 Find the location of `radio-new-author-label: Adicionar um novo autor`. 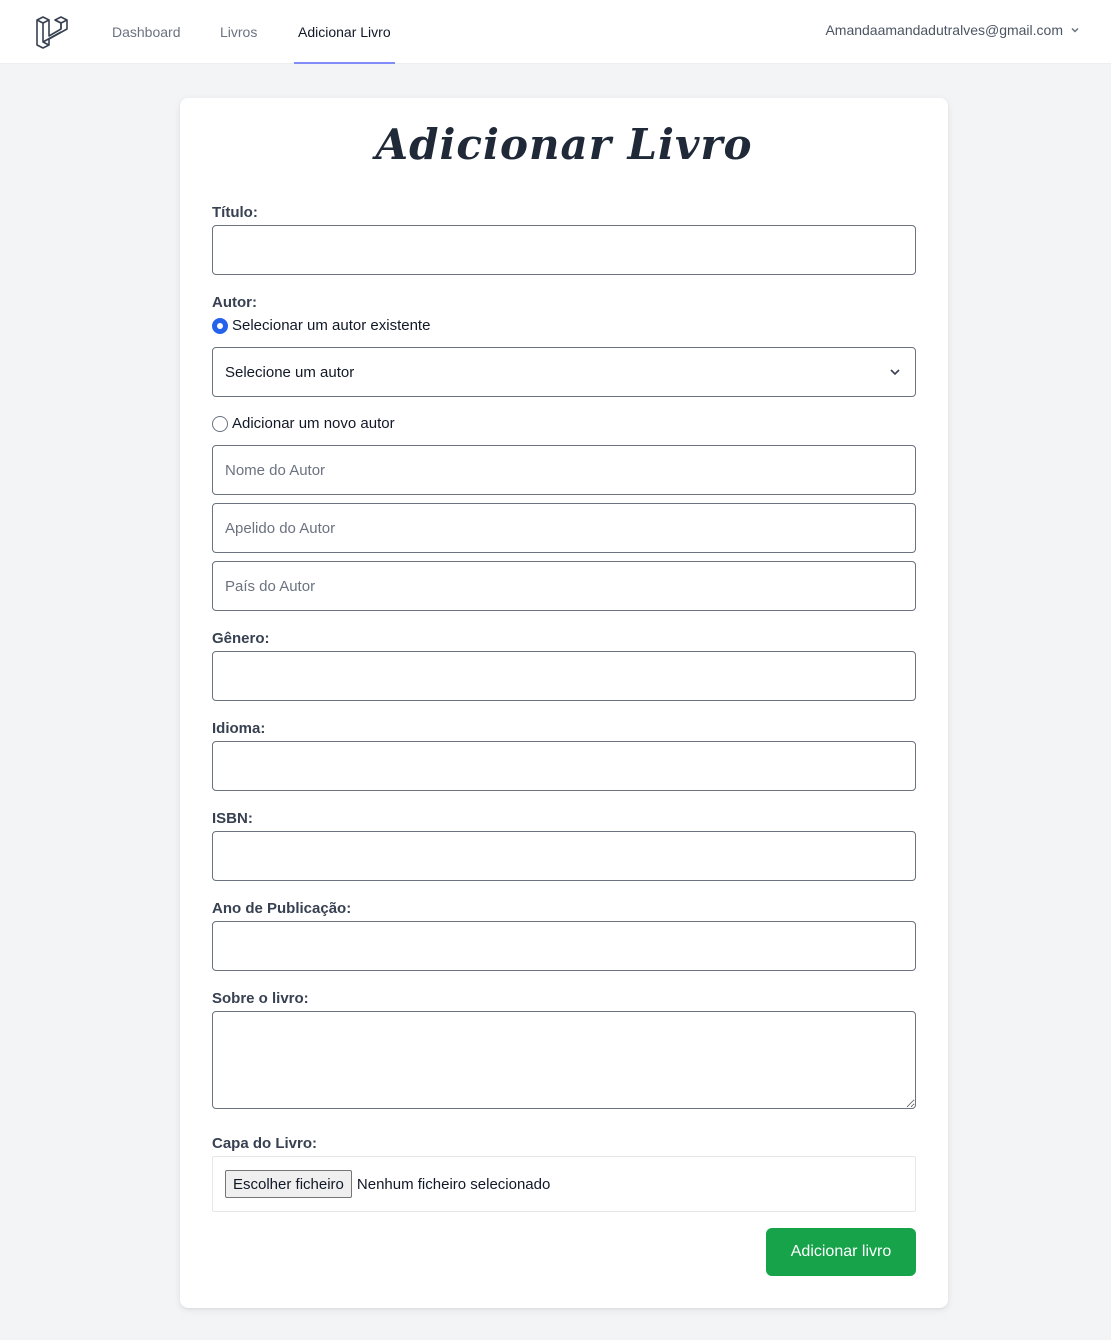

radio-new-author-label: Adicionar um novo autor is located at coordinates (313, 423).